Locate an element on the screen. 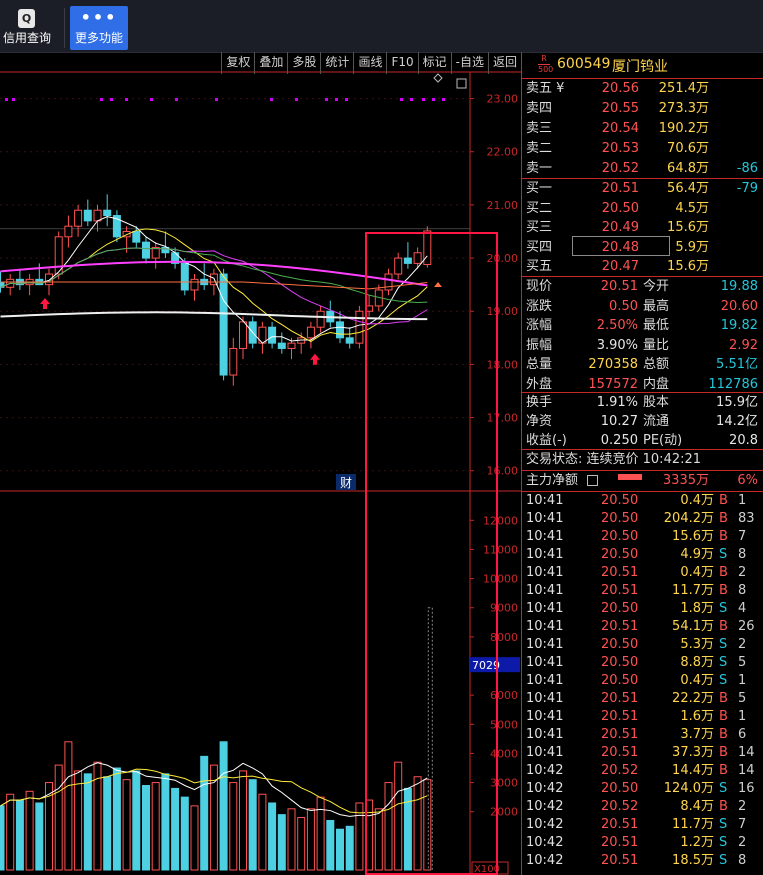 The height and width of the screenshot is (875, 763). tick-row: 10:41 20.51 11.7万 B 8 is located at coordinates (642, 591).